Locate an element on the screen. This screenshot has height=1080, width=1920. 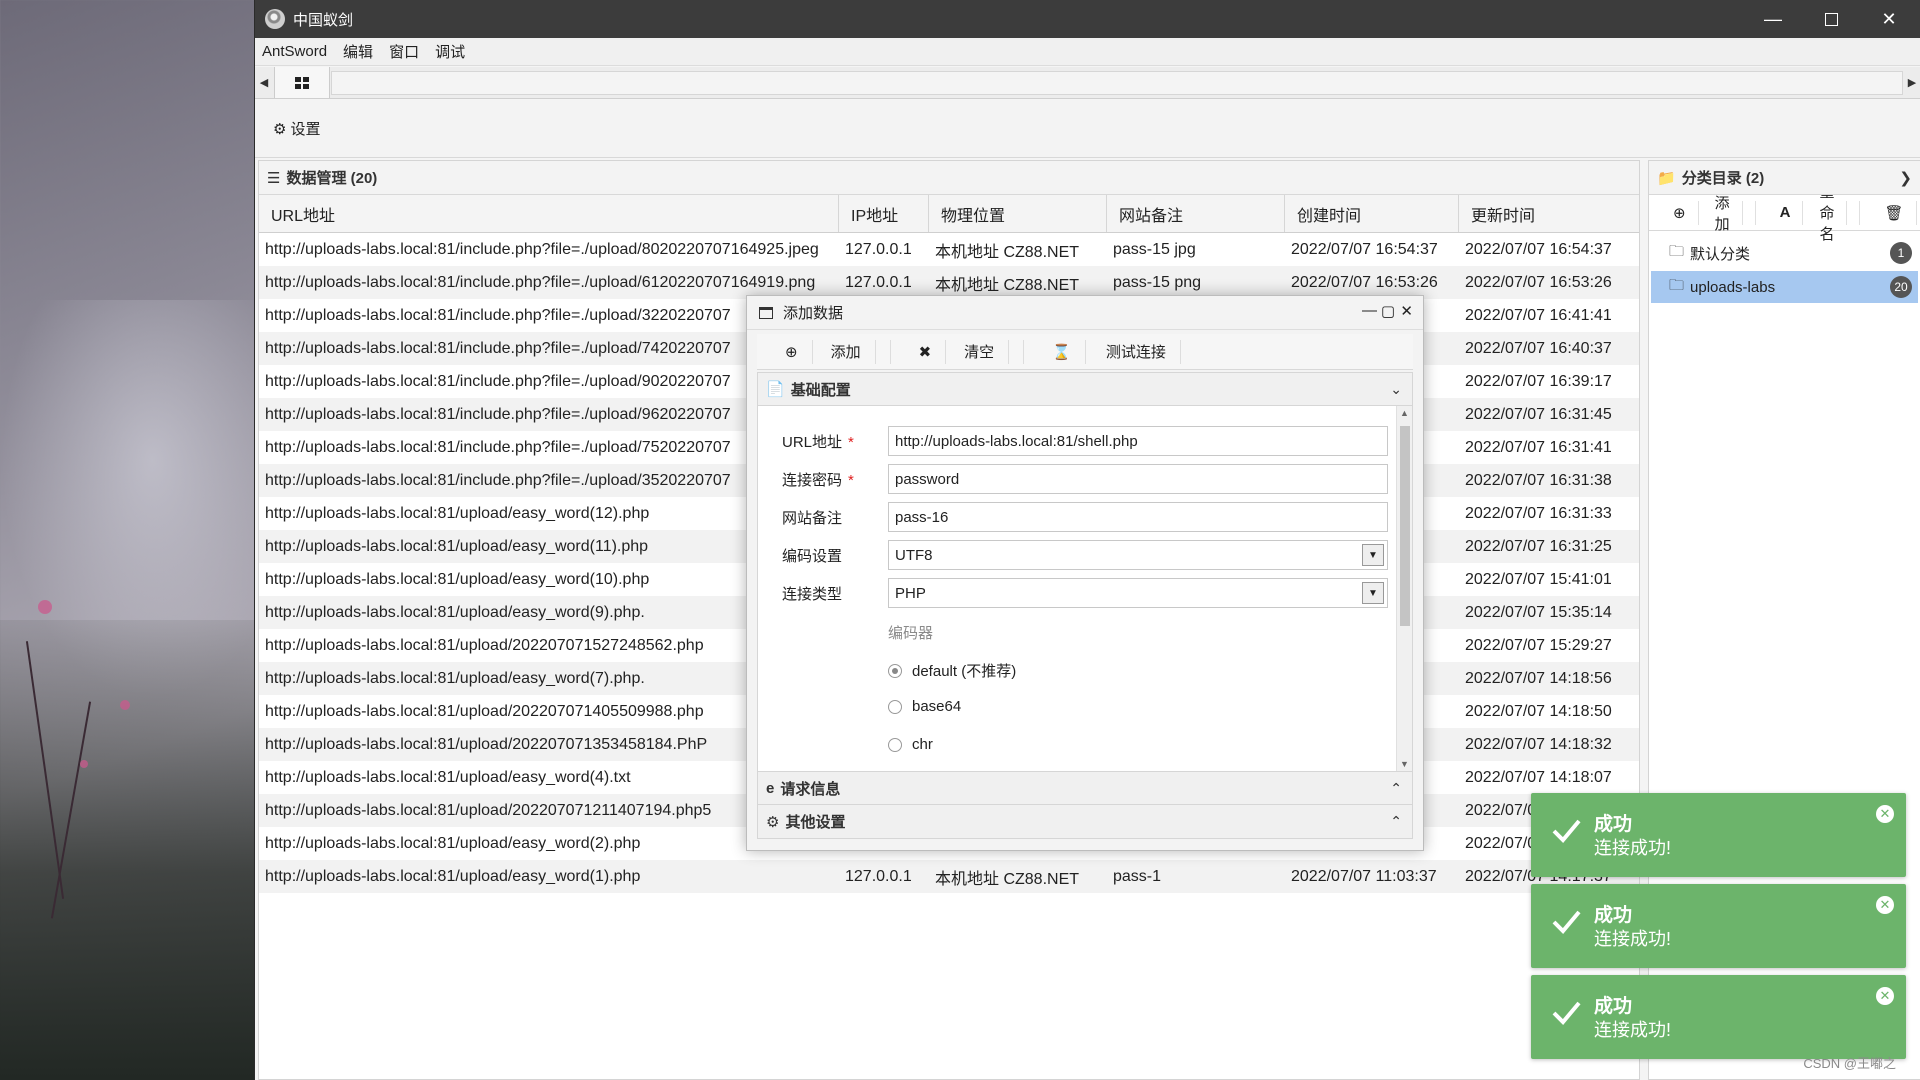
encoder-option-base64: base64 is located at coordinates (924, 706).